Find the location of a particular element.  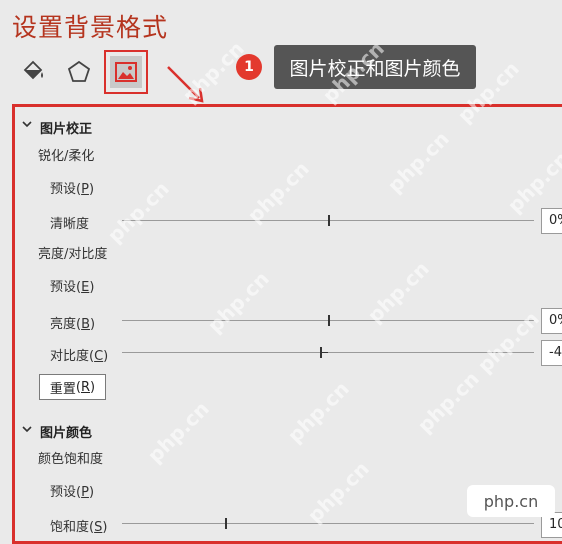

correction-header: 图片校正 is located at coordinates (66, 127).